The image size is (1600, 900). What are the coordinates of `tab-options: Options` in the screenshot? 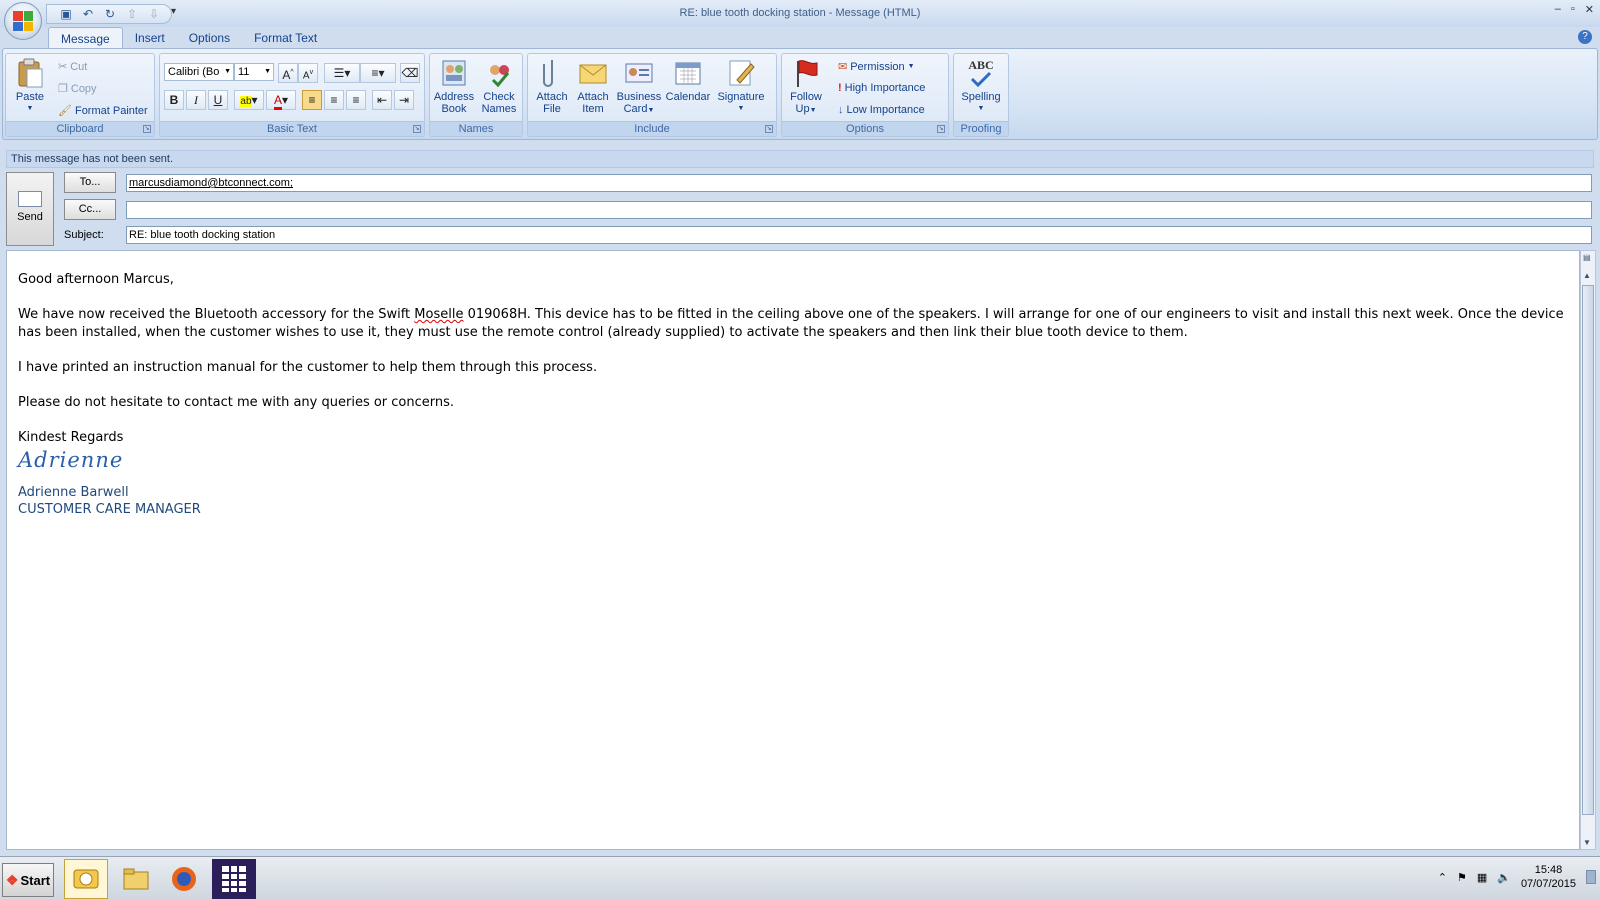 It's located at (209, 38).